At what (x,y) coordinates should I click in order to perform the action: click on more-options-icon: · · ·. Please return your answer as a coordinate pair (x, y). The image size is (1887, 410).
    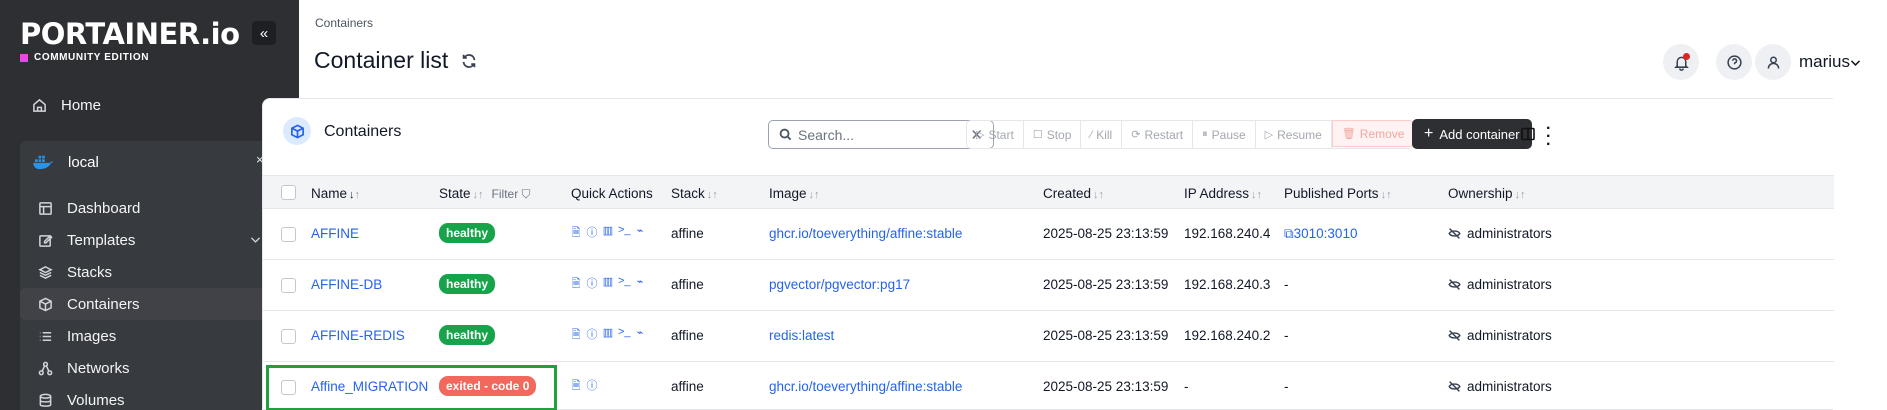
    Looking at the image, I should click on (1548, 137).